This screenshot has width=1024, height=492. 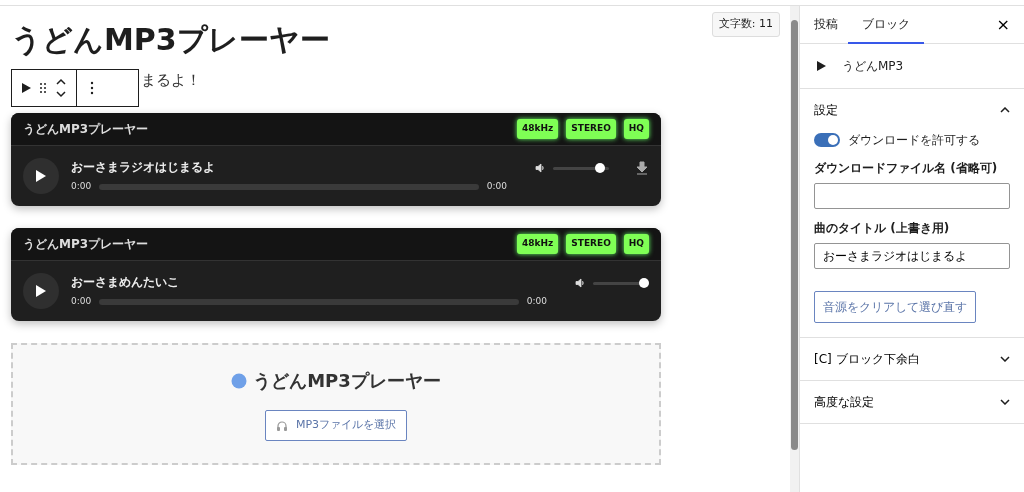 What do you see at coordinates (143, 168) in the screenshot?
I see `track-title: おーさまラジオはじまるよ` at bounding box center [143, 168].